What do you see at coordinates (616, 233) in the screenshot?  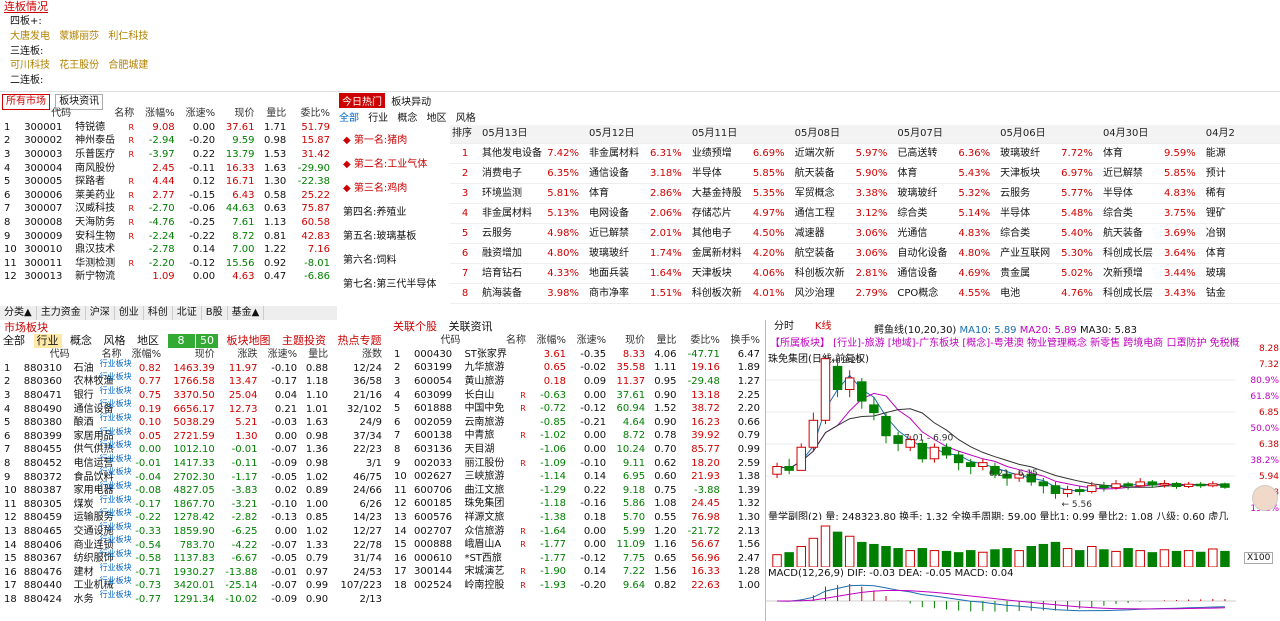 I see `grid-sector: 近已解禁` at bounding box center [616, 233].